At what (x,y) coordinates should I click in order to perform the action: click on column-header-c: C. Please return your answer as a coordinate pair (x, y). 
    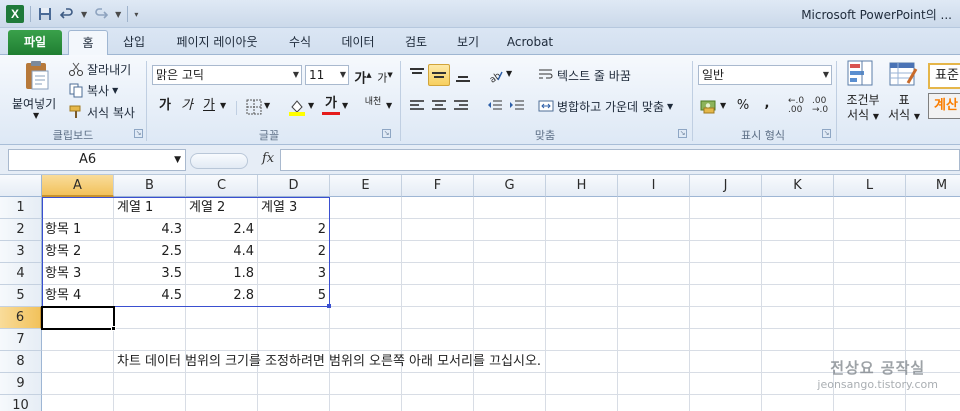
    Looking at the image, I should click on (222, 186).